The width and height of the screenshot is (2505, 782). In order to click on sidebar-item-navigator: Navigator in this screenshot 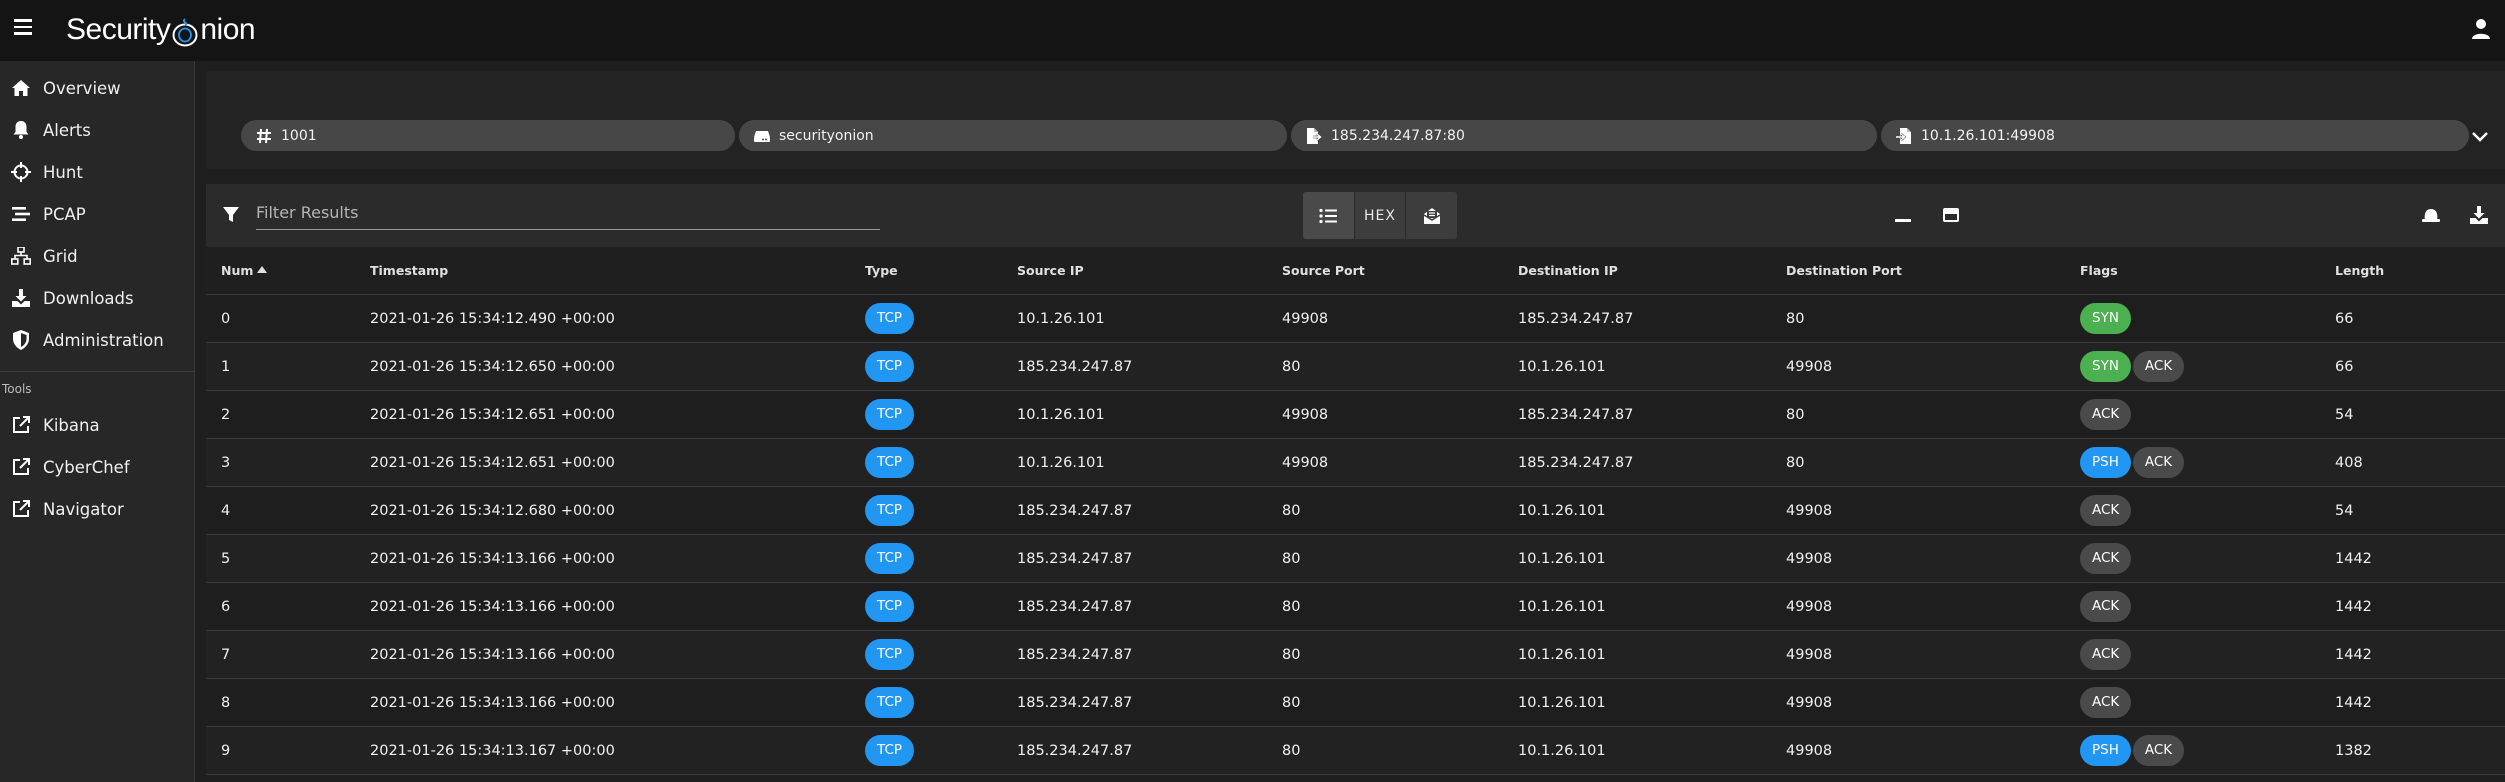, I will do `click(97, 509)`.